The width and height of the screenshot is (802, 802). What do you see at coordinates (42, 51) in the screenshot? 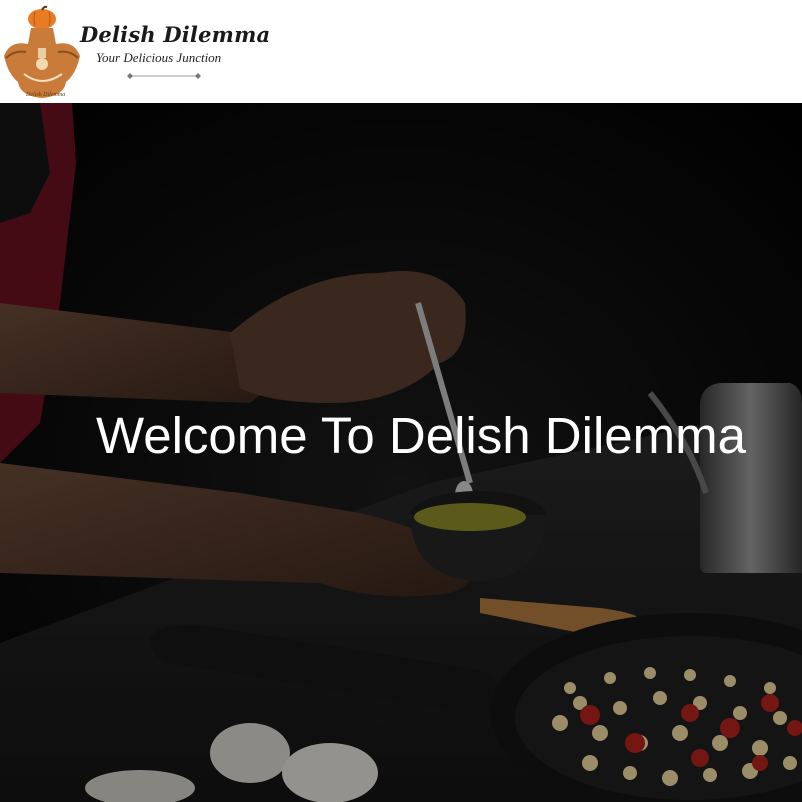
I see `chef-apron-logo-icon: Delish Dilemma` at bounding box center [42, 51].